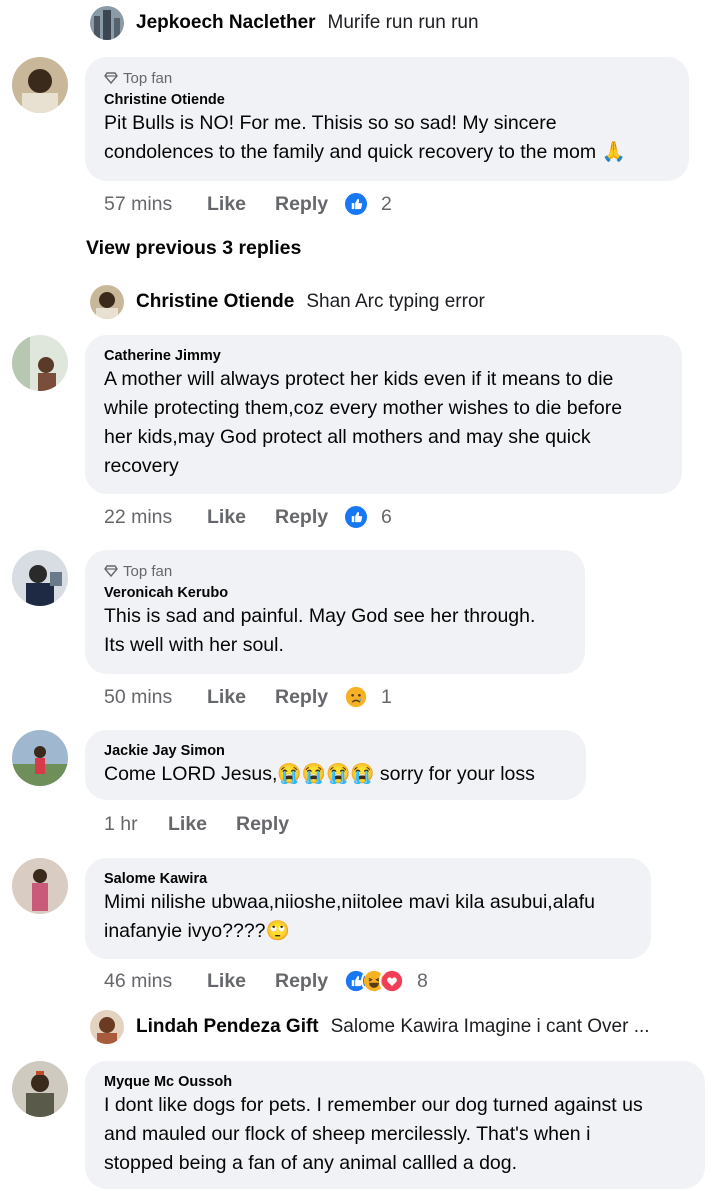 The image size is (720, 1191). I want to click on reaction-count: 6, so click(386, 516).